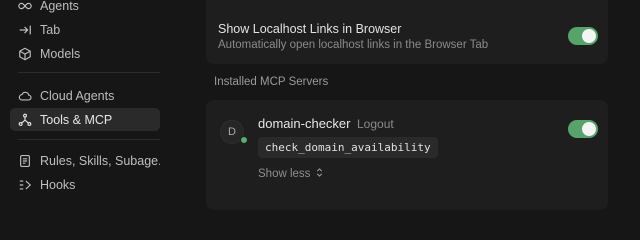 The height and width of the screenshot is (240, 640). What do you see at coordinates (348, 147) in the screenshot?
I see `tool-chip: check_domain_availability` at bounding box center [348, 147].